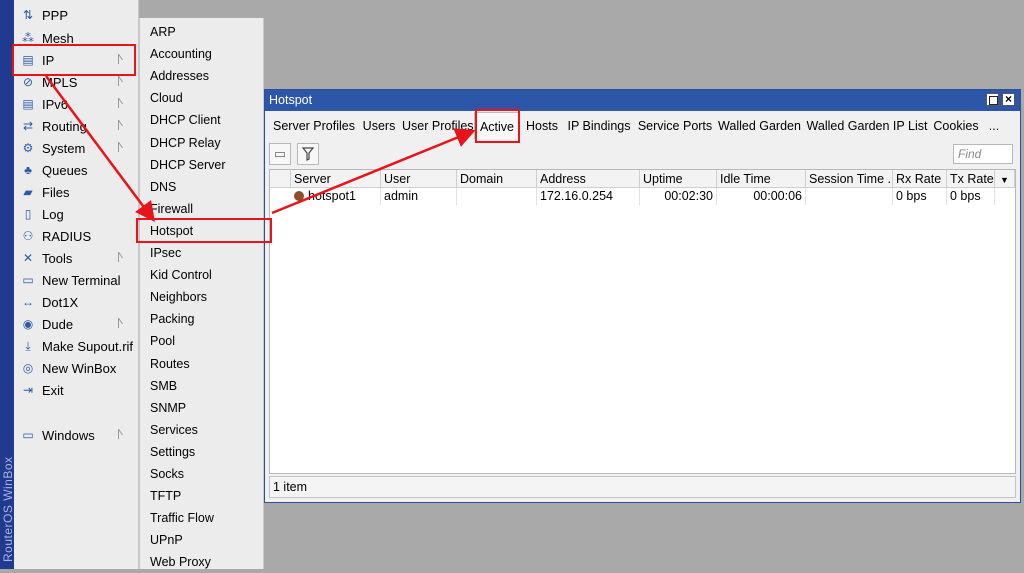  Describe the element at coordinates (992, 99) in the screenshot. I see `maximize-button` at that location.